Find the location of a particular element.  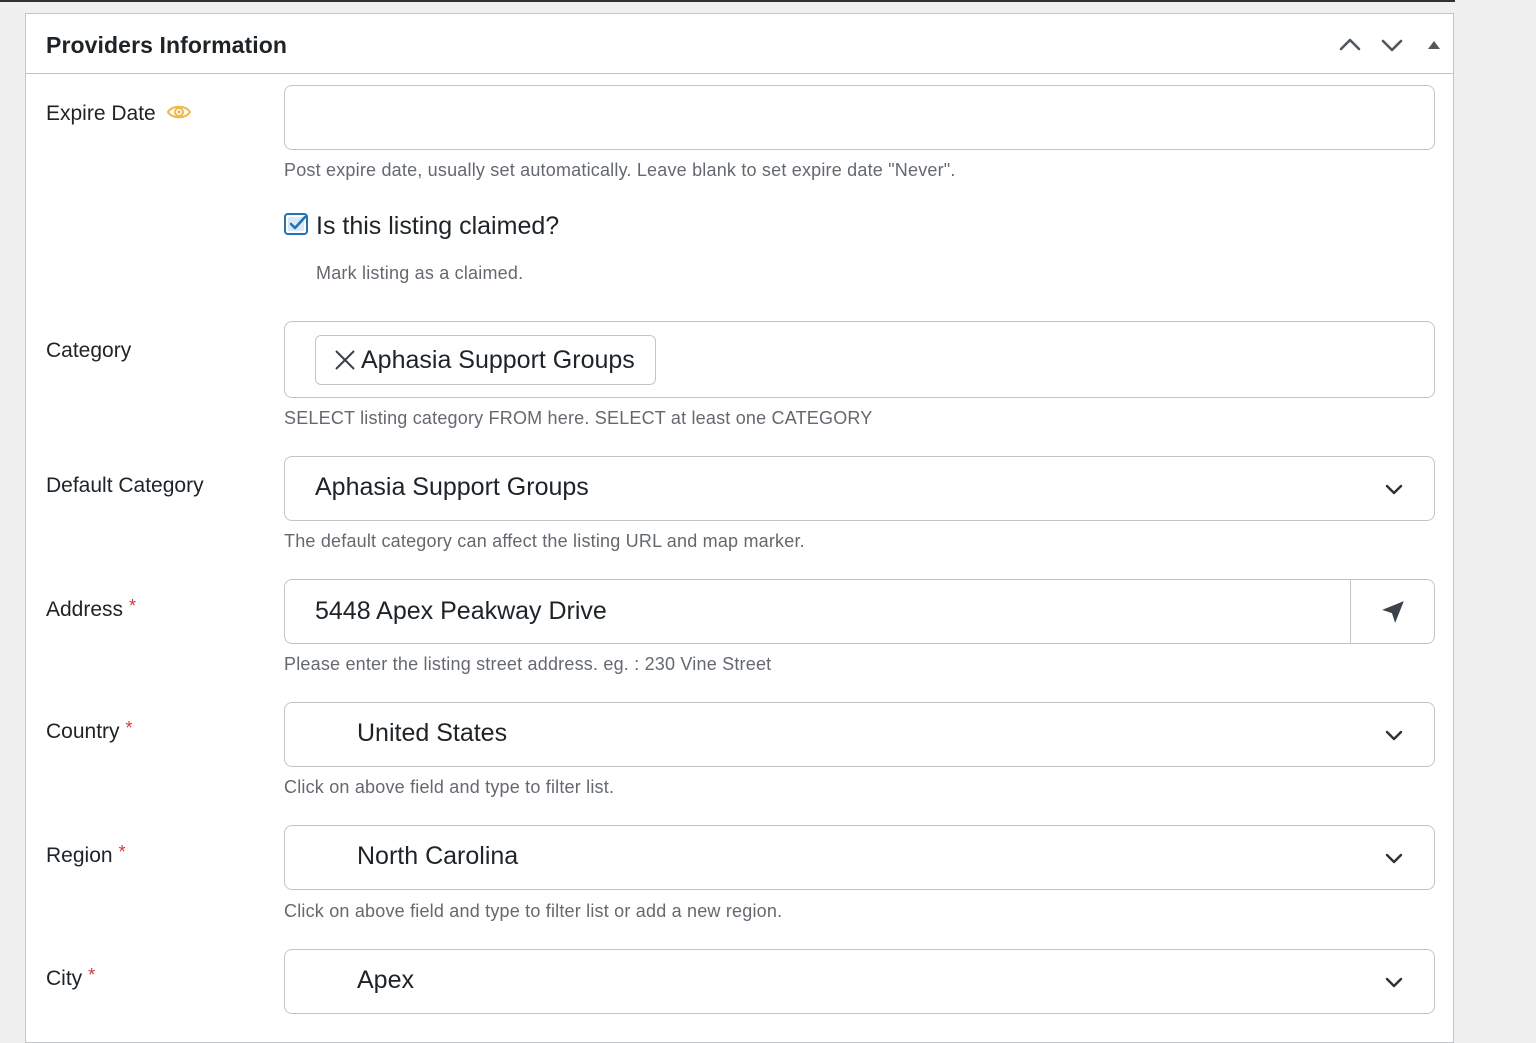

collapse-panel-button is located at coordinates (1434, 45).